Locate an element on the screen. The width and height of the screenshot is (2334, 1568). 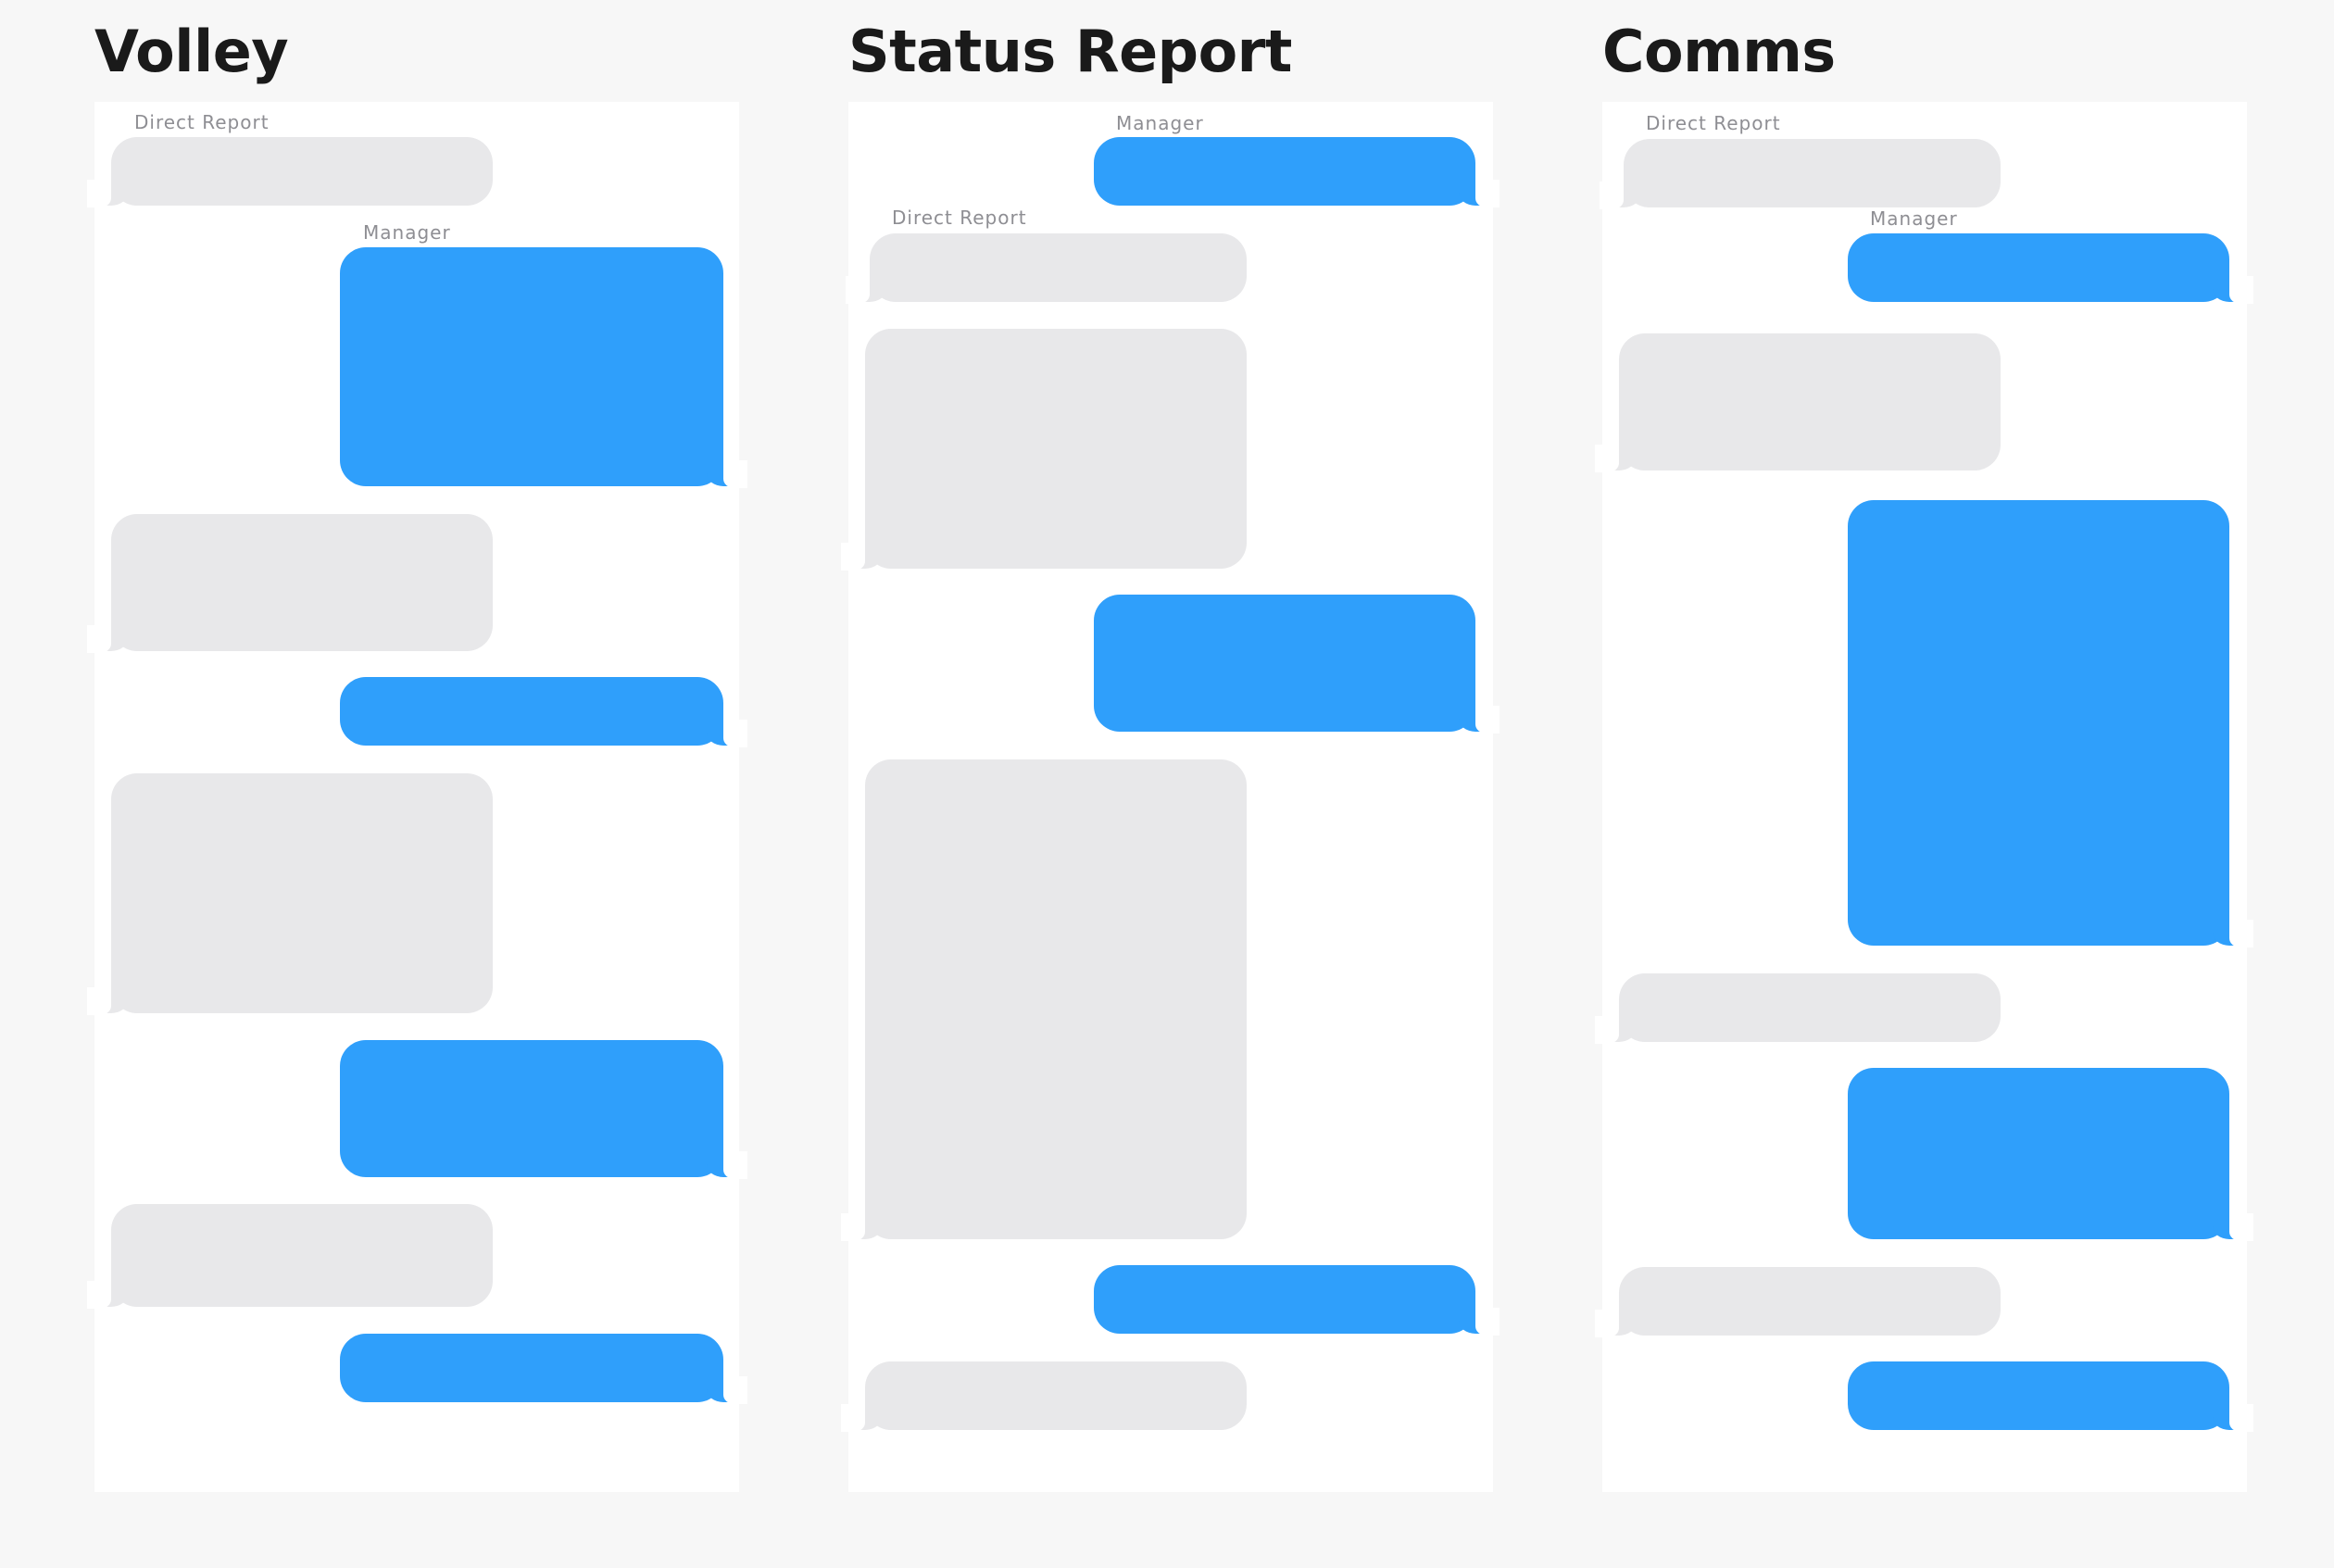
volley-title: Volley is located at coordinates (192, 51).